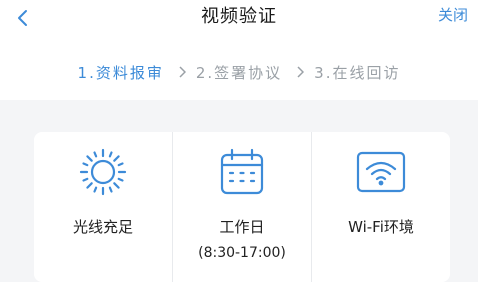 Image resolution: width=478 pixels, height=282 pixels. Describe the element at coordinates (242, 172) in the screenshot. I see `calendar-icon` at that location.